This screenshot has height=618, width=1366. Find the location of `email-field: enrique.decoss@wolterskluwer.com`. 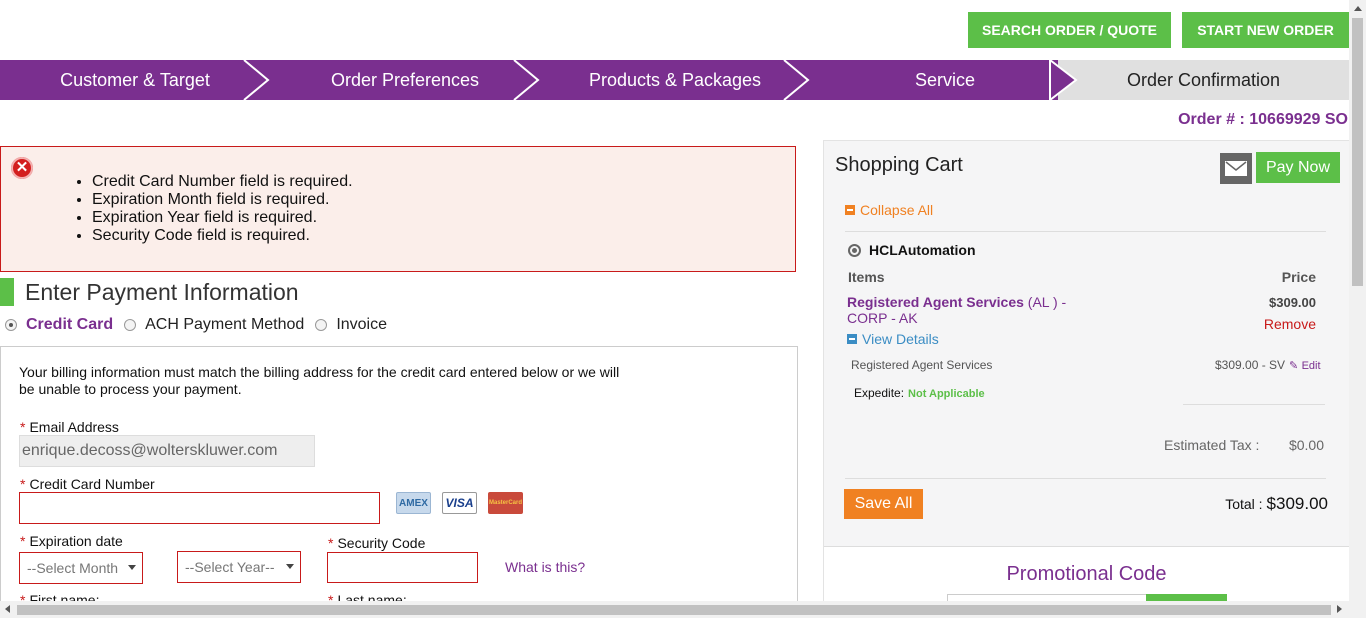

email-field: enrique.decoss@wolterskluwer.com is located at coordinates (167, 451).